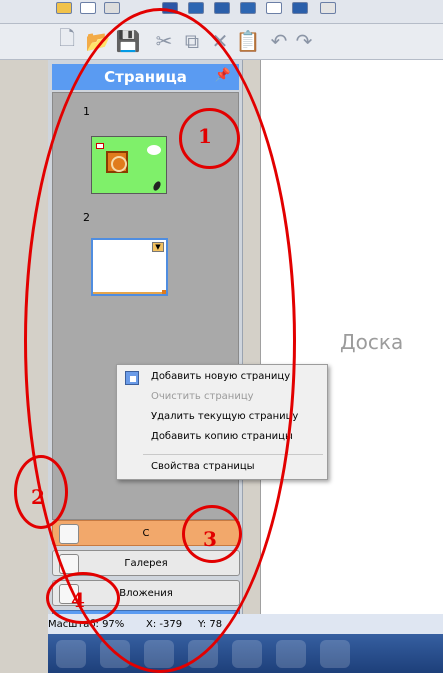 The height and width of the screenshot is (673, 443). Describe the element at coordinates (78, 600) in the screenshot. I see `annotation-number-4: 4` at that location.